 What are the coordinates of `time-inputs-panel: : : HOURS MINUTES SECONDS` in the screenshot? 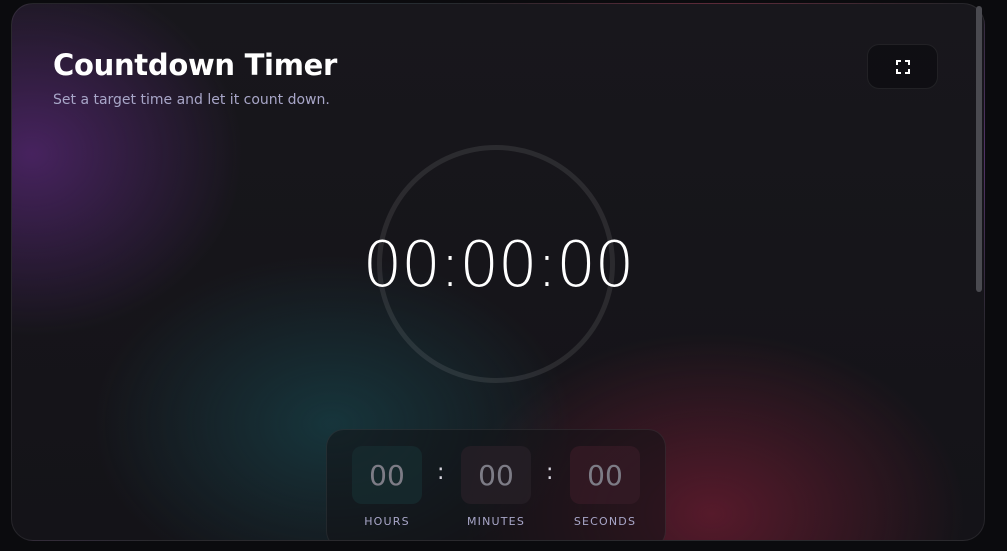 It's located at (496, 484).